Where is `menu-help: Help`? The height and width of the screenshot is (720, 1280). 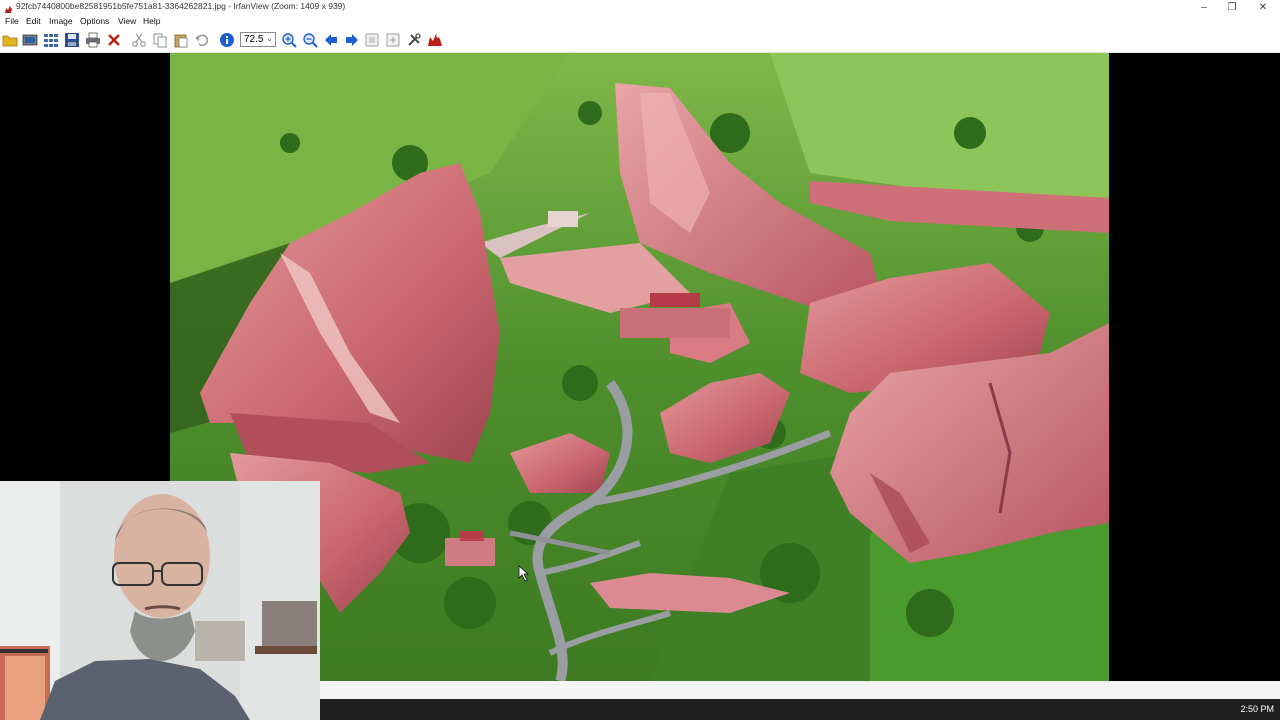 menu-help: Help is located at coordinates (151, 21).